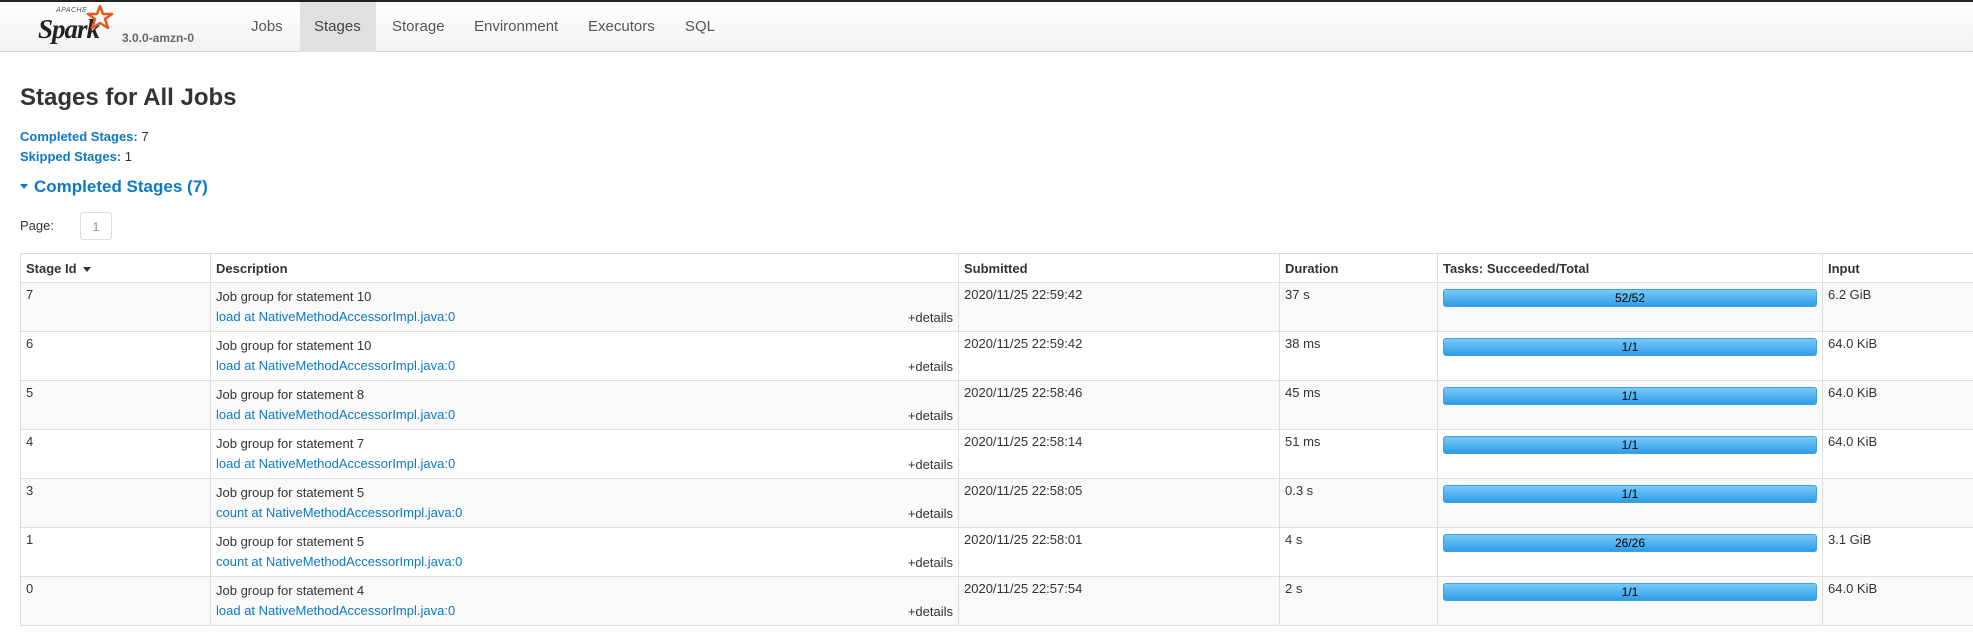  Describe the element at coordinates (418, 27) in the screenshot. I see `nav-storage: Storage` at that location.